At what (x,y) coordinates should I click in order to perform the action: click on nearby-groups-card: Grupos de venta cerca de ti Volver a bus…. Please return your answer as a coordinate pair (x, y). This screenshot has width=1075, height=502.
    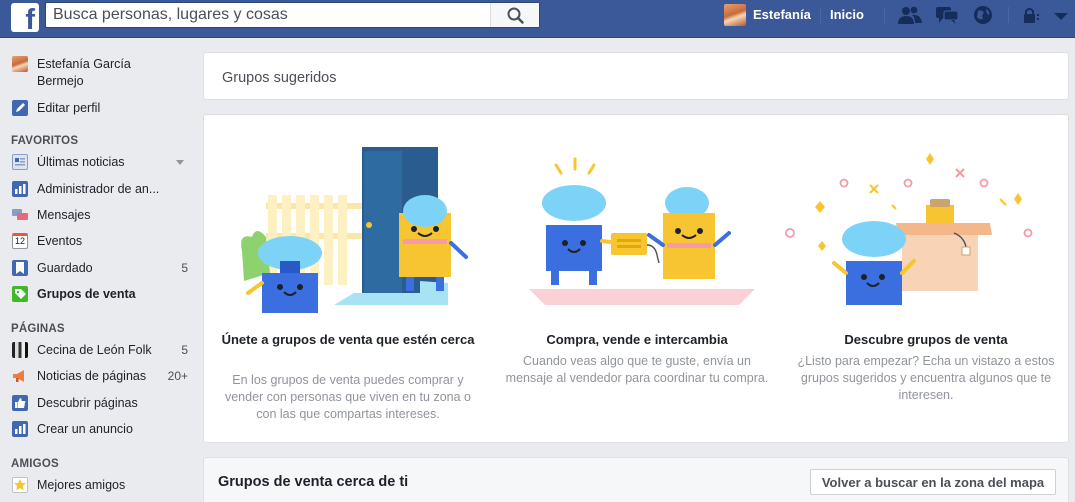
    Looking at the image, I should click on (636, 479).